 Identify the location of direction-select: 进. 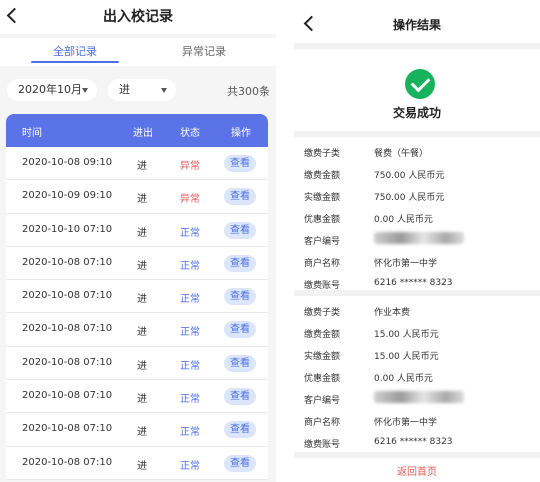
(142, 90).